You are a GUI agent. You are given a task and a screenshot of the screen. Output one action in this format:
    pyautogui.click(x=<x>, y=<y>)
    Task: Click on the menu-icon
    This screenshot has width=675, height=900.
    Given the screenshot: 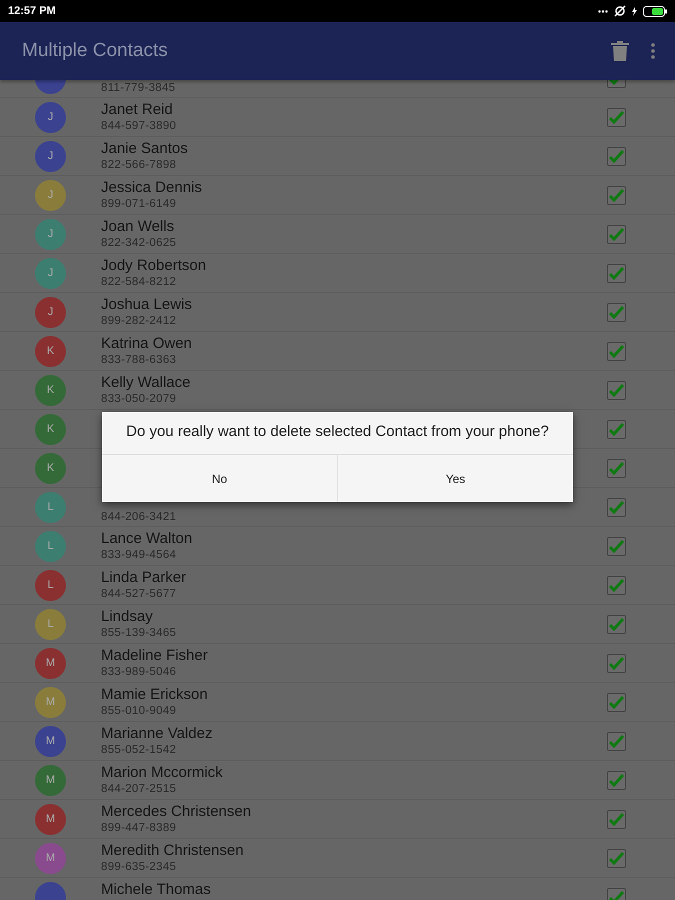 What is the action you would take?
    pyautogui.click(x=653, y=51)
    